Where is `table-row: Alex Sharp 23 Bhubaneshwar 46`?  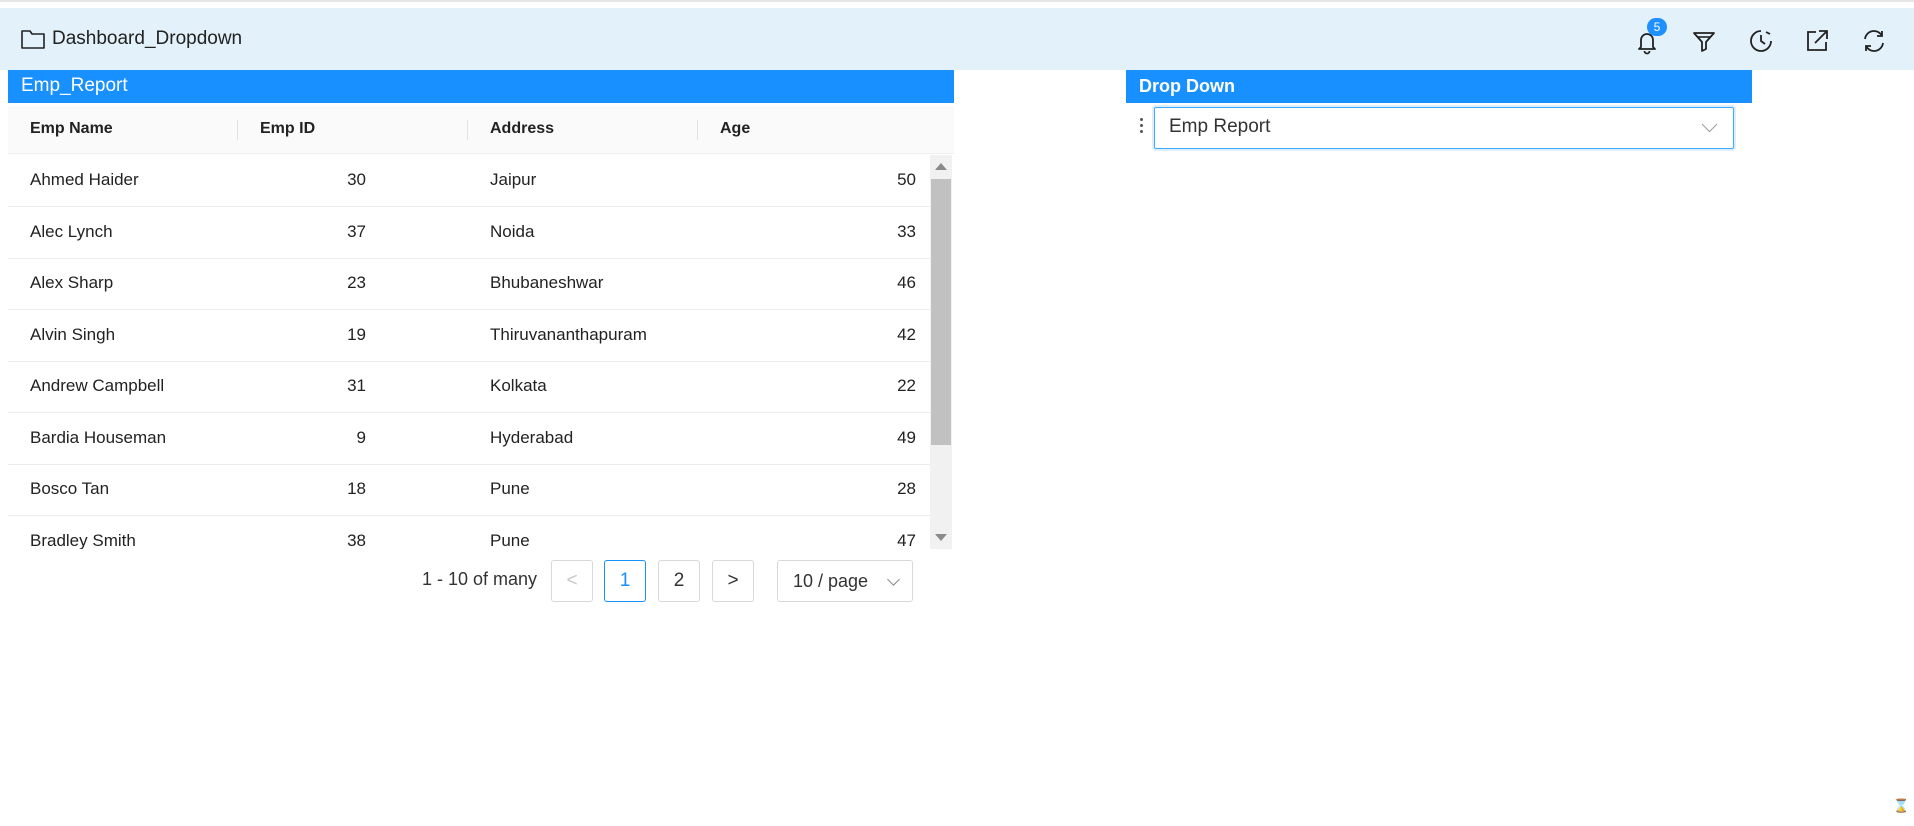 table-row: Alex Sharp 23 Bhubaneshwar 46 is located at coordinates (469, 284).